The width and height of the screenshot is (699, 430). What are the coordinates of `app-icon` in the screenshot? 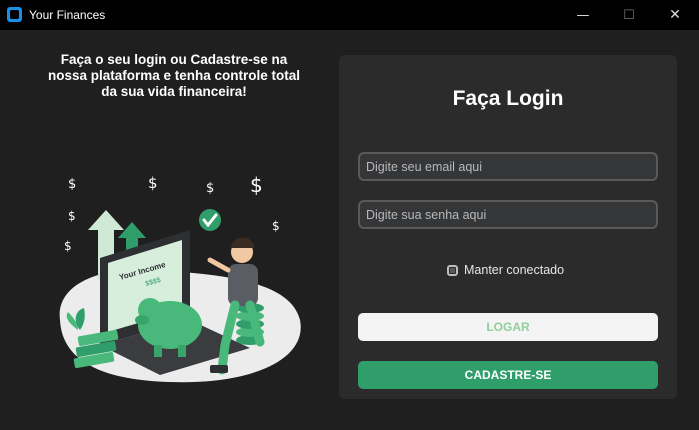 It's located at (14, 14).